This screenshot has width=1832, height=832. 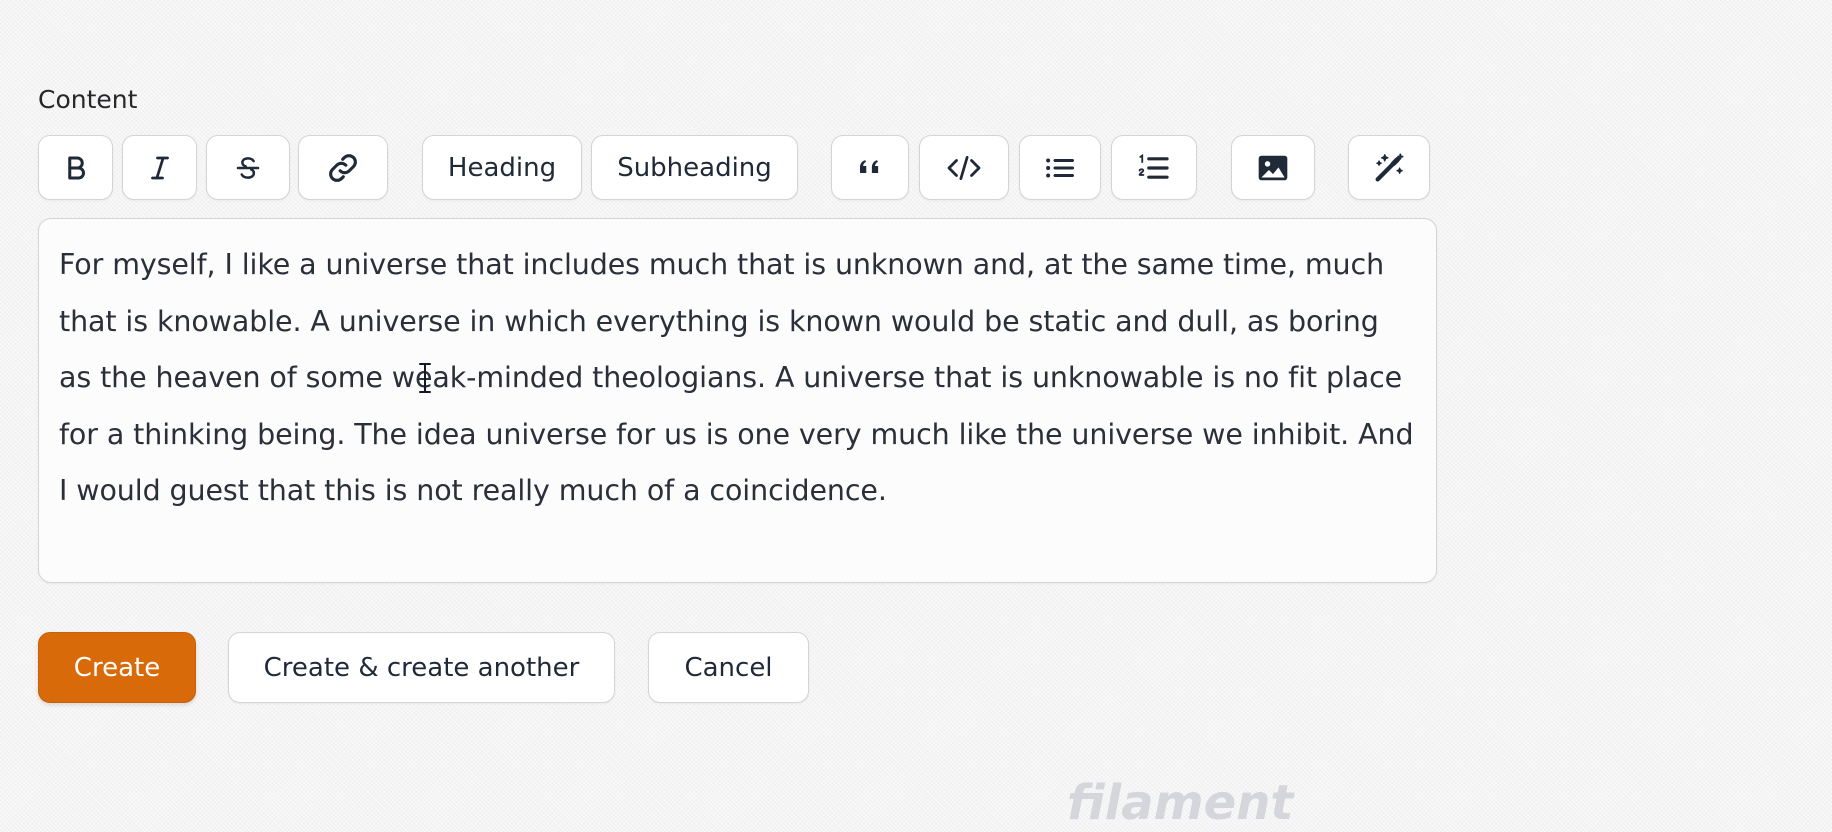 I want to click on blockquote-button, so click(x=870, y=167).